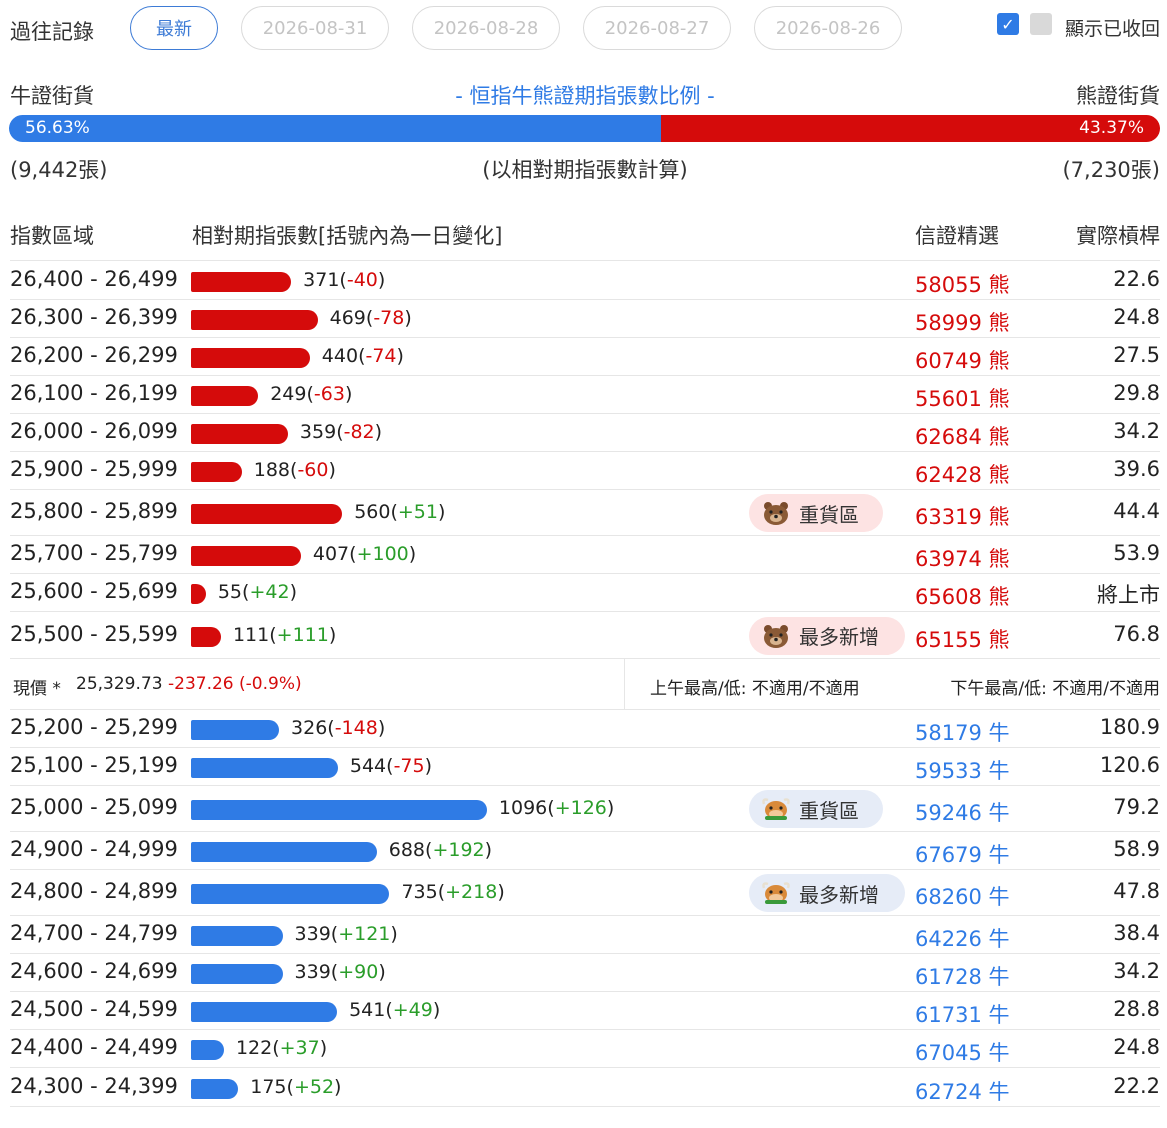 The image size is (1167, 1128). Describe the element at coordinates (776, 809) in the screenshot. I see `bull-face-icon` at that location.